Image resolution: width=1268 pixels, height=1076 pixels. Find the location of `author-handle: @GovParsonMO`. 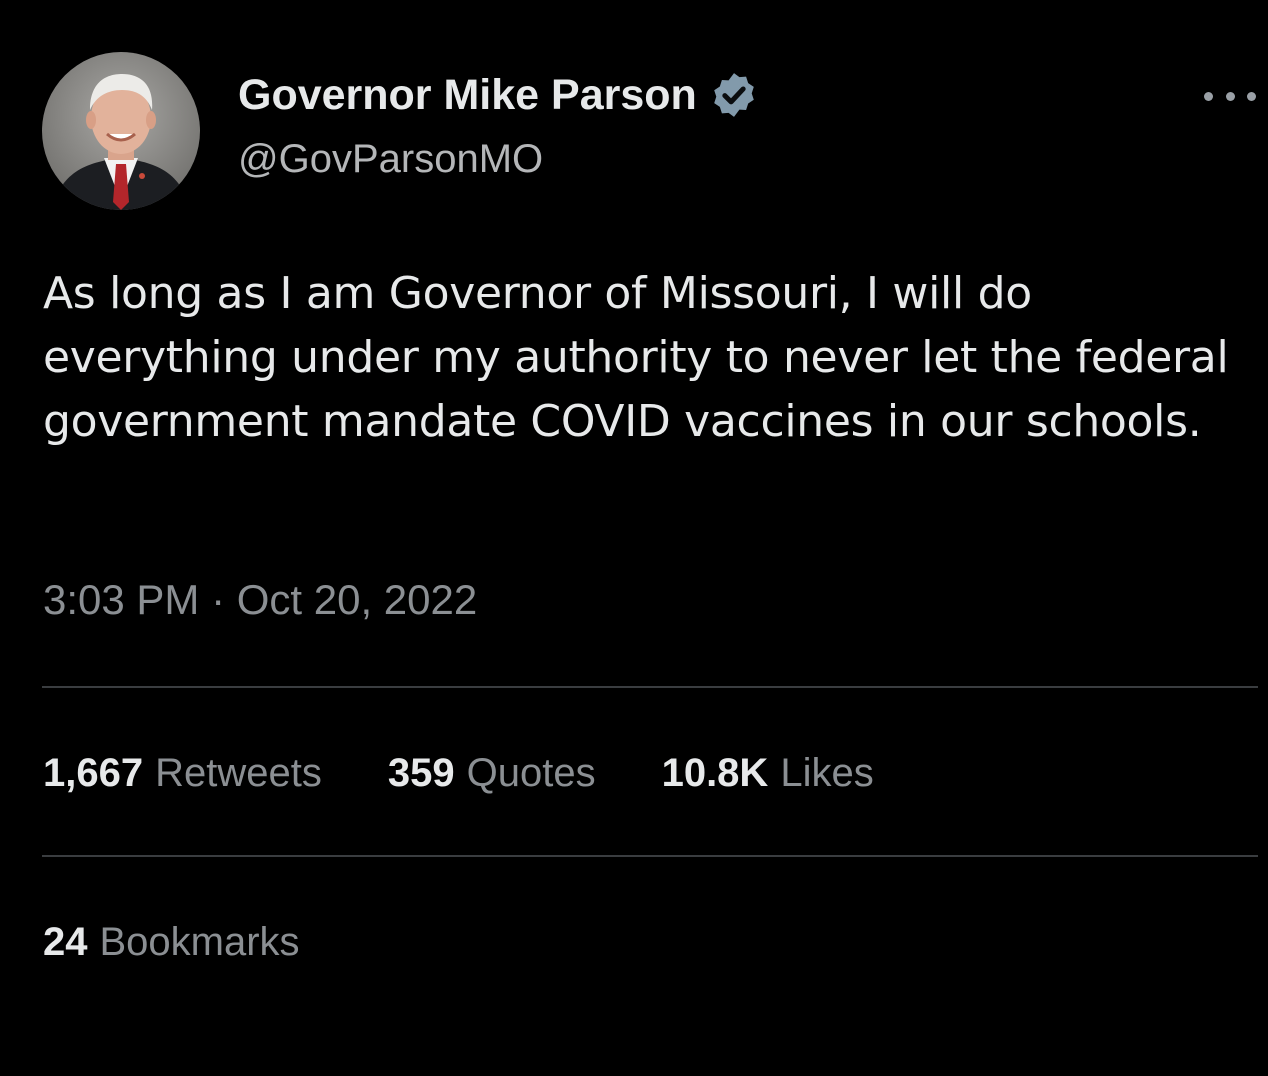

author-handle: @GovParsonMO is located at coordinates (390, 159).